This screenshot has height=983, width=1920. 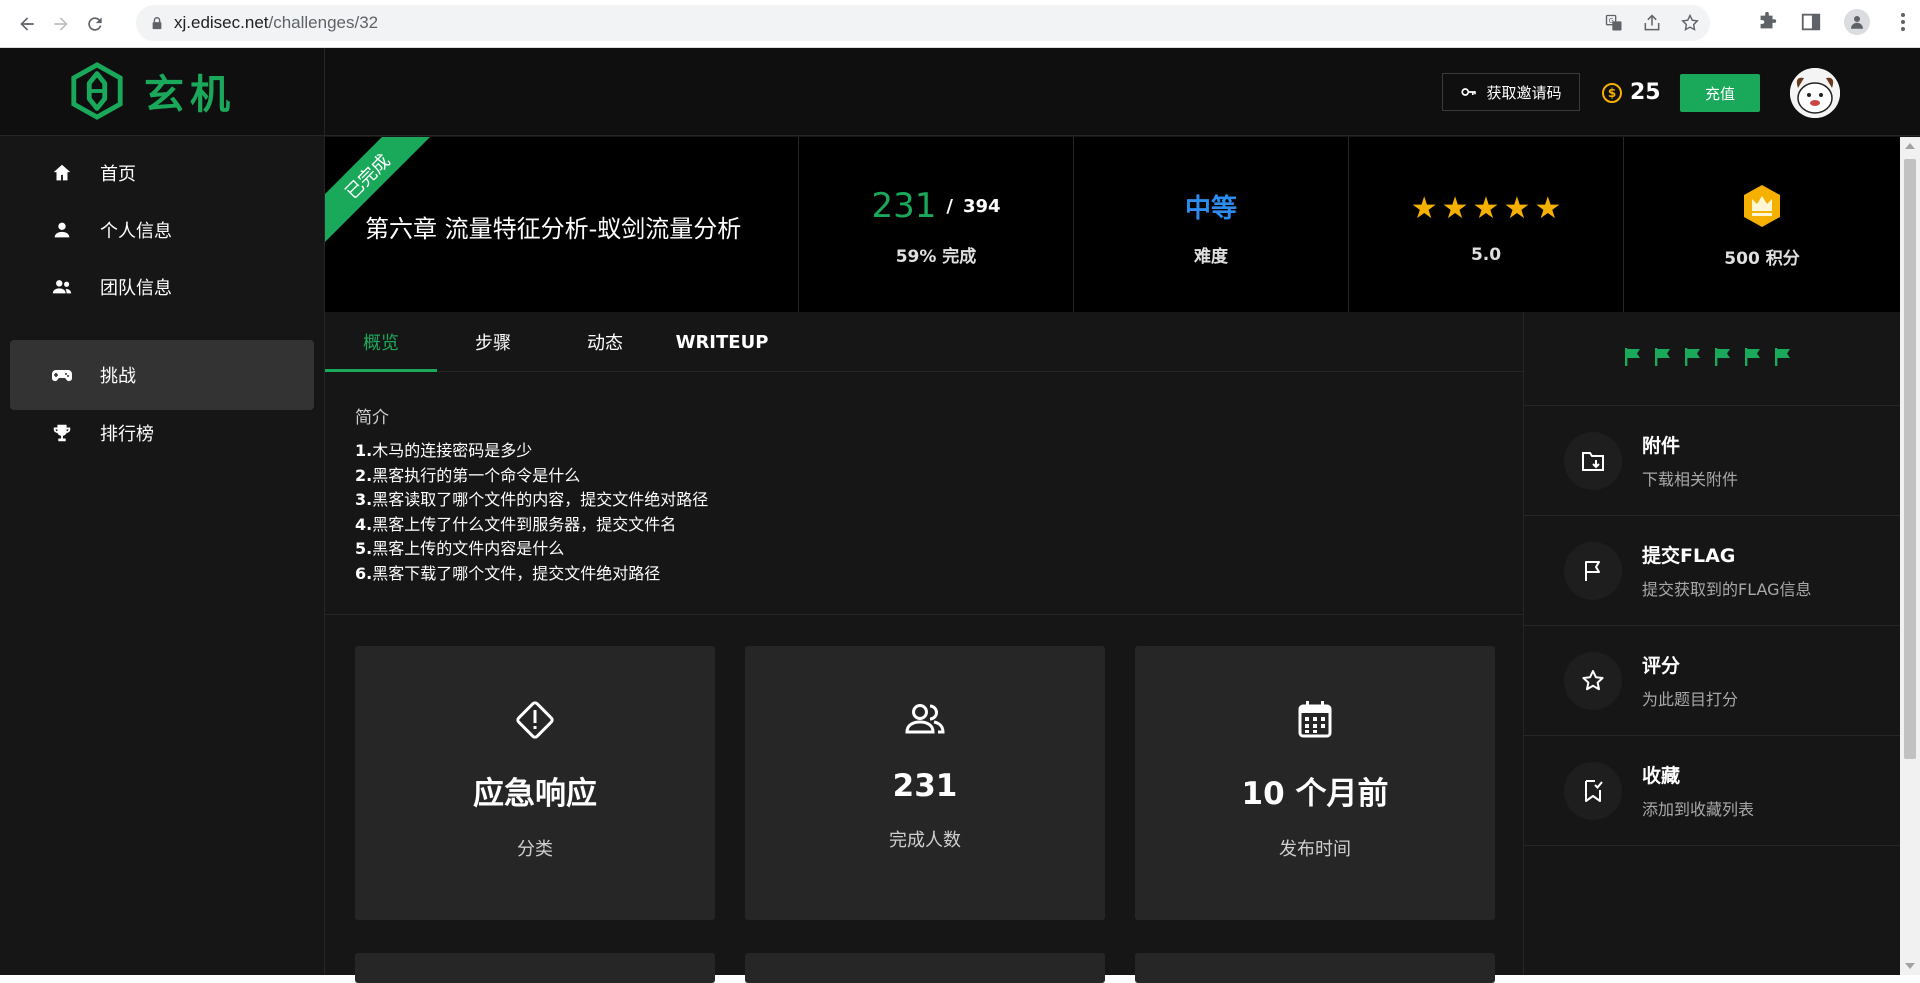 What do you see at coordinates (1614, 23) in the screenshot?
I see `translate-icon: G` at bounding box center [1614, 23].